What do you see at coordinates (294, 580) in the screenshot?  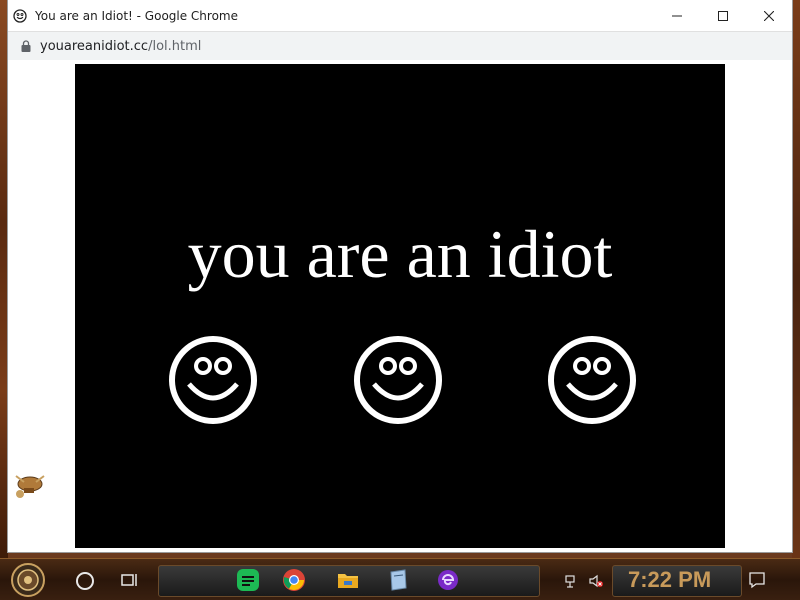 I see `chrome-icon` at bounding box center [294, 580].